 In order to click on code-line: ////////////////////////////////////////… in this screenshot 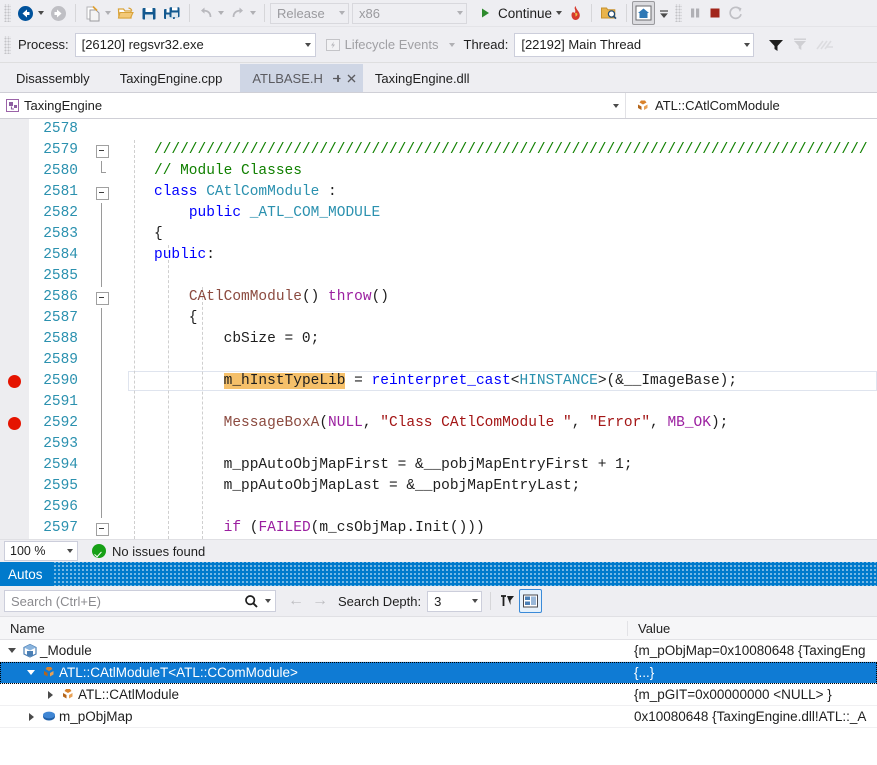, I will do `click(498, 150)`.